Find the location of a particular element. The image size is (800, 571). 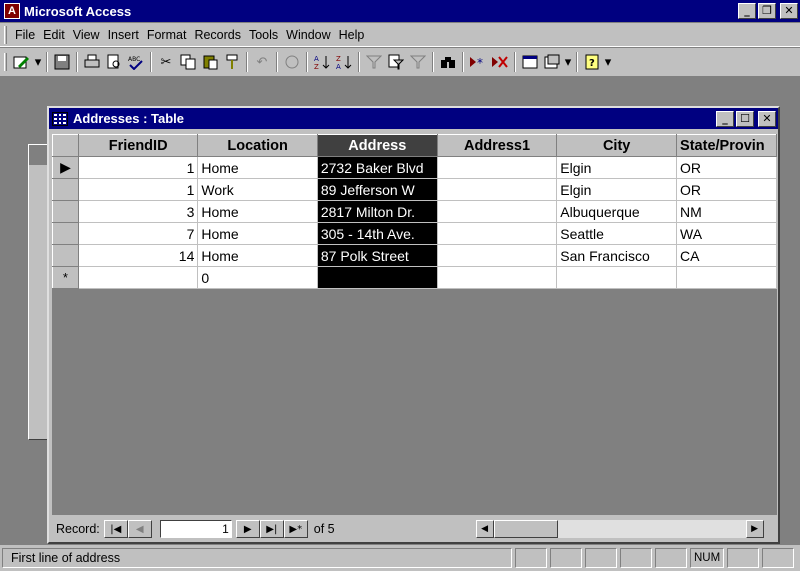

menu-records: Records is located at coordinates (217, 35).